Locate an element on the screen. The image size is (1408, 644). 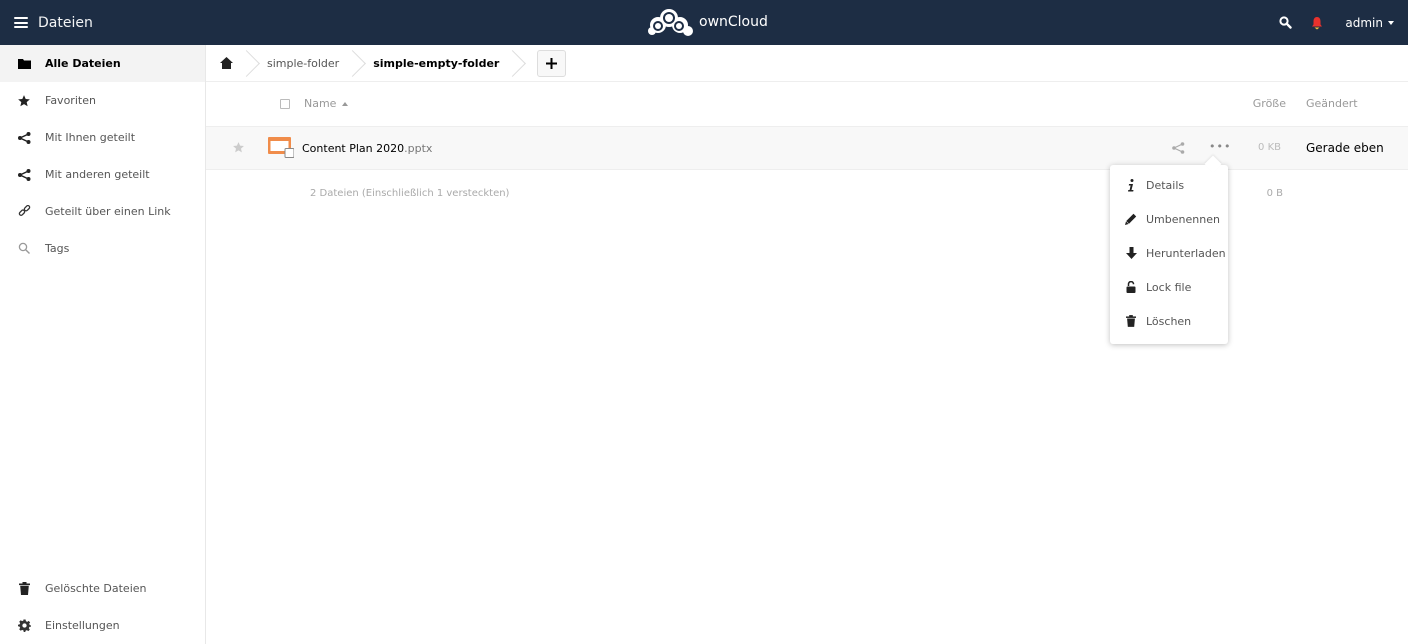
menu-item-rename: Umbenennen is located at coordinates (1169, 219).